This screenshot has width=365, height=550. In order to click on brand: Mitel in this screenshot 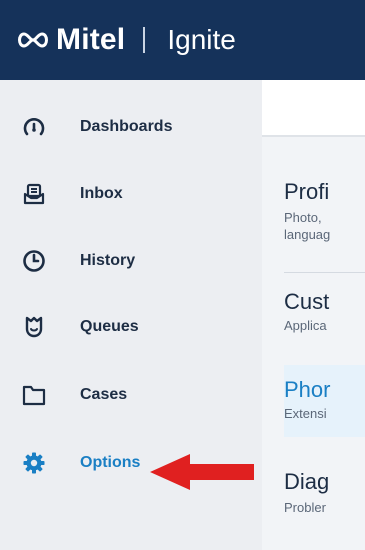, I will do `click(70, 40)`.